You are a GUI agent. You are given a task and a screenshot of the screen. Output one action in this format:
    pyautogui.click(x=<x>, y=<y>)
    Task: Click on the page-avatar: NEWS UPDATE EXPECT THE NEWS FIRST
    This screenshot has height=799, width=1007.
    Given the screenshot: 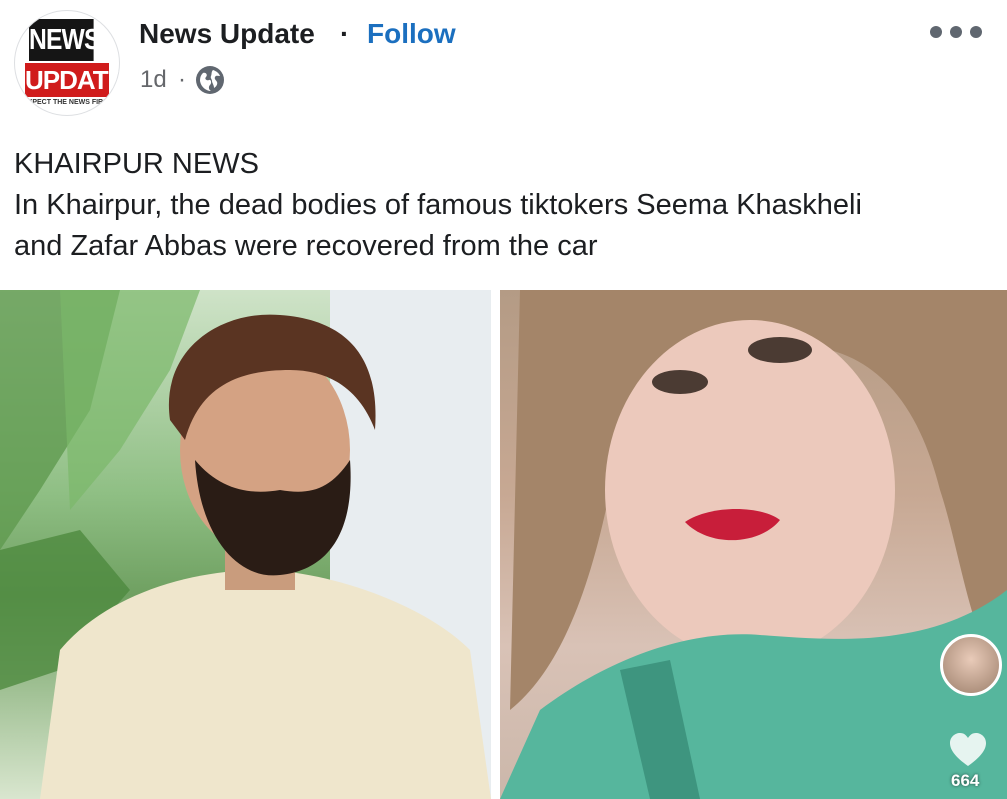 What is the action you would take?
    pyautogui.click(x=67, y=63)
    